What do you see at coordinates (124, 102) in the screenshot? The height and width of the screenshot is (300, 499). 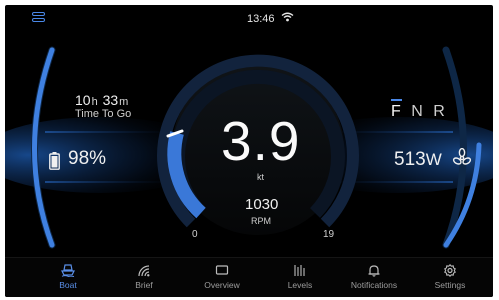 I see `minutes-unit: m` at bounding box center [124, 102].